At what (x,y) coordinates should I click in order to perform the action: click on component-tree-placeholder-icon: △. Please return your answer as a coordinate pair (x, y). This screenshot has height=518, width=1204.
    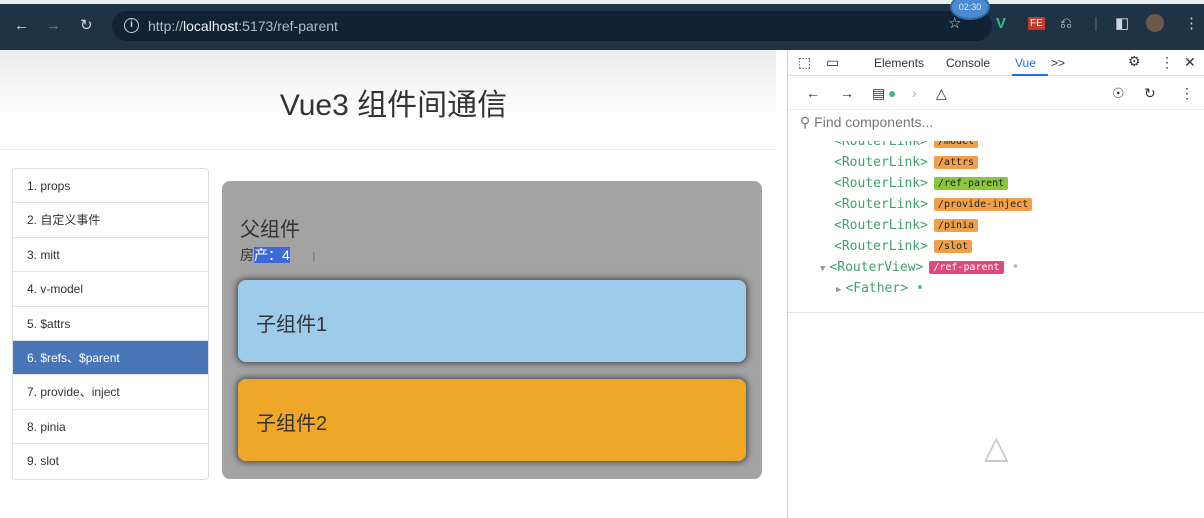
    Looking at the image, I should click on (996, 447).